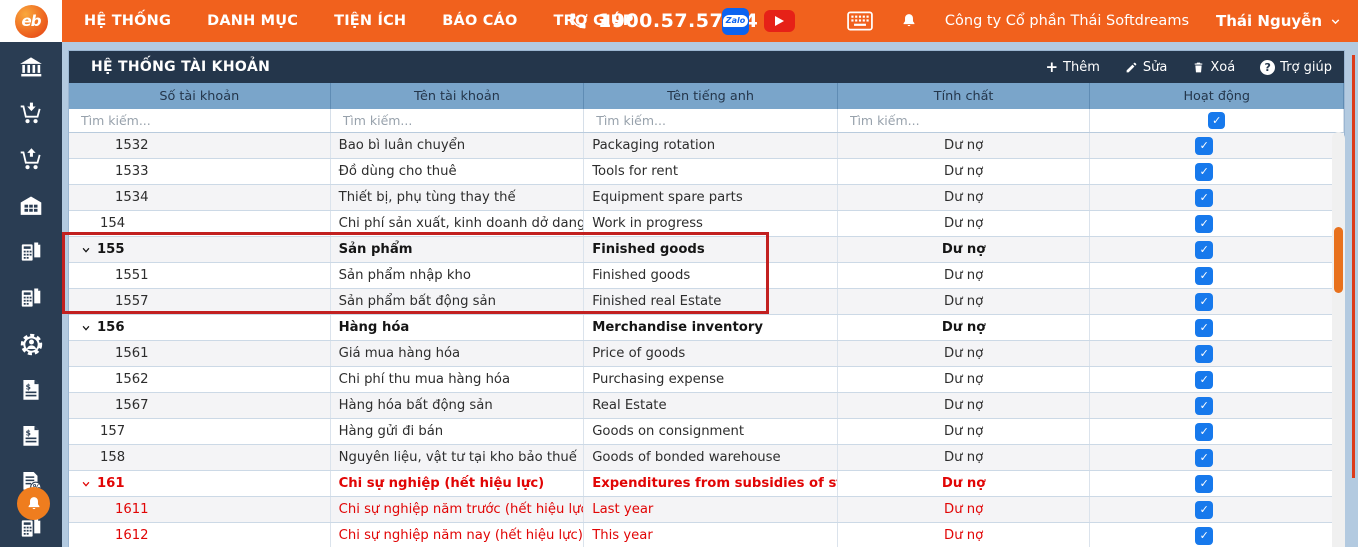  Describe the element at coordinates (860, 21) in the screenshot. I see `keyboard-icon` at that location.